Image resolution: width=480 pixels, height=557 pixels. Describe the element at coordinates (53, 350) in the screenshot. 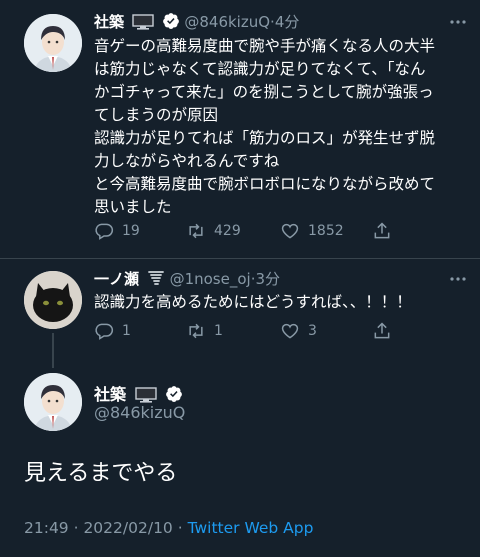

I see `thread-connector-line` at that location.